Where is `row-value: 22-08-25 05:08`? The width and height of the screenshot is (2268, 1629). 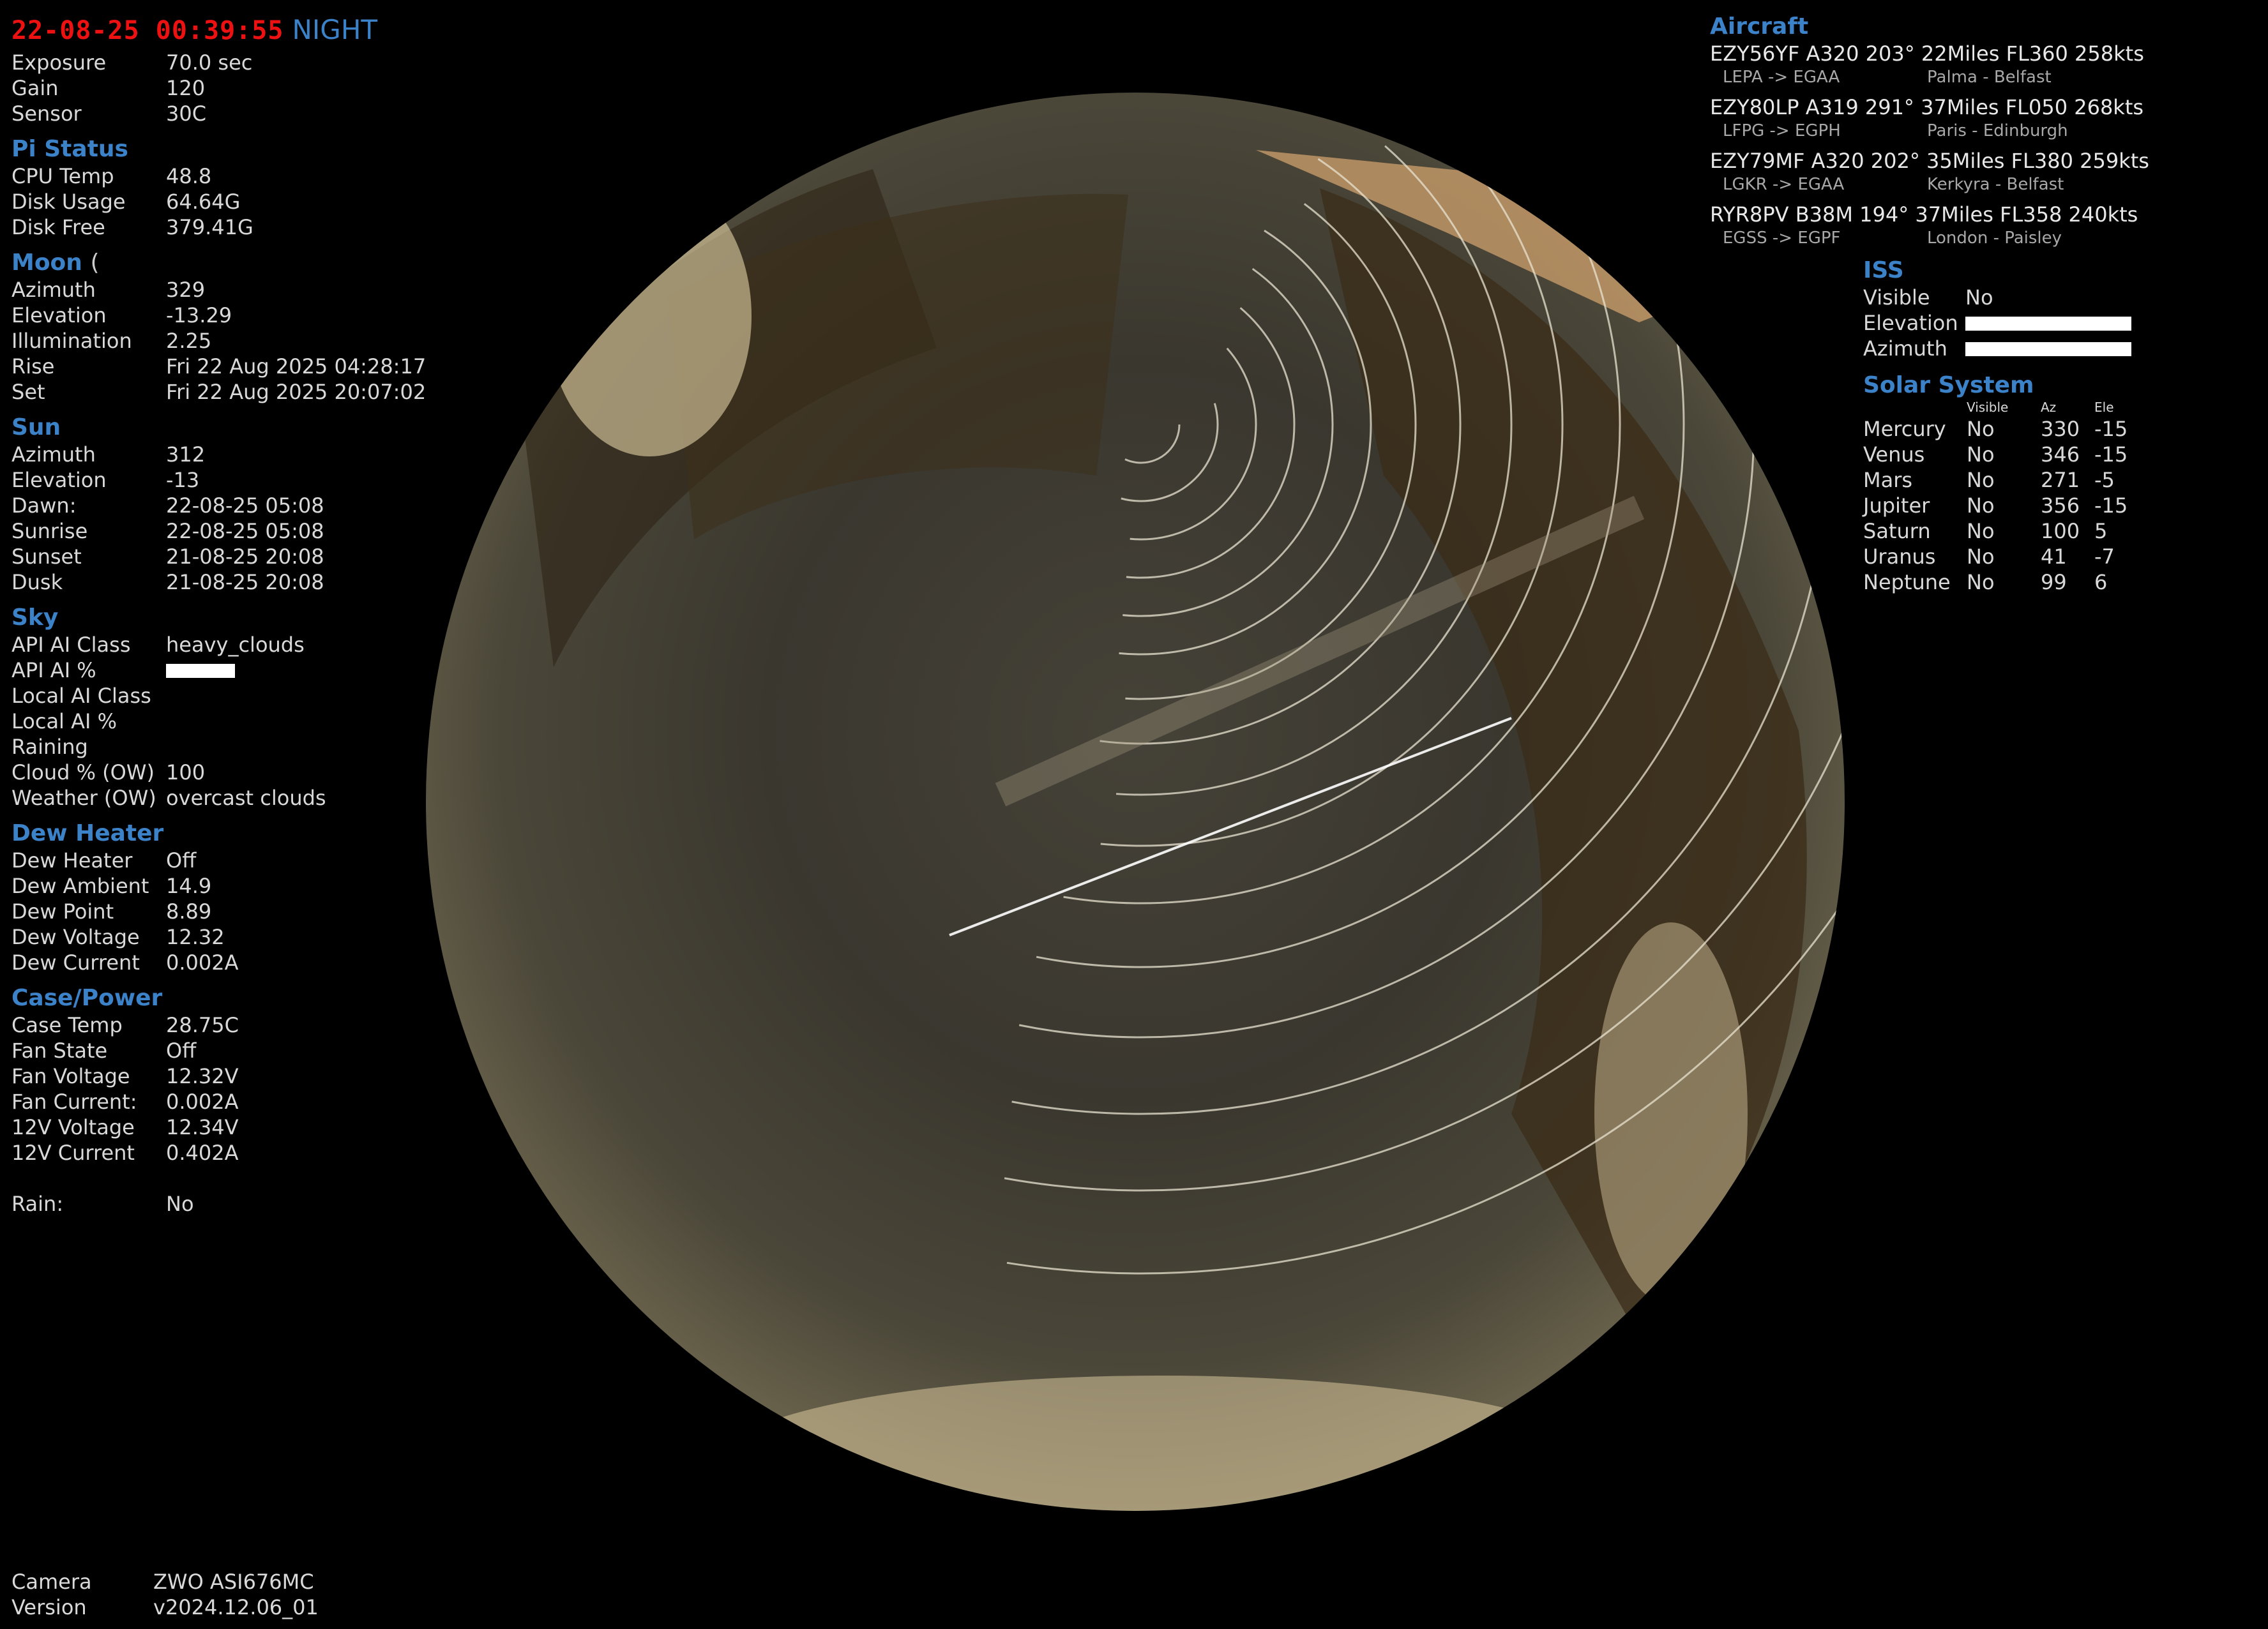 row-value: 22-08-25 05:08 is located at coordinates (245, 505).